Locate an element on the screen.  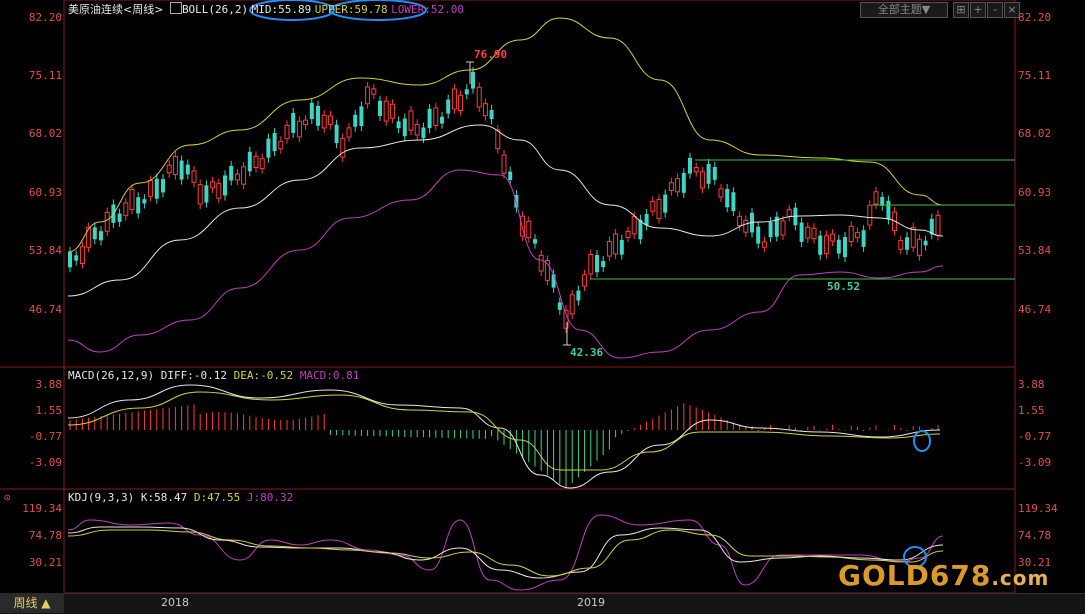
support-annotation: 50.52 is located at coordinates (844, 286).